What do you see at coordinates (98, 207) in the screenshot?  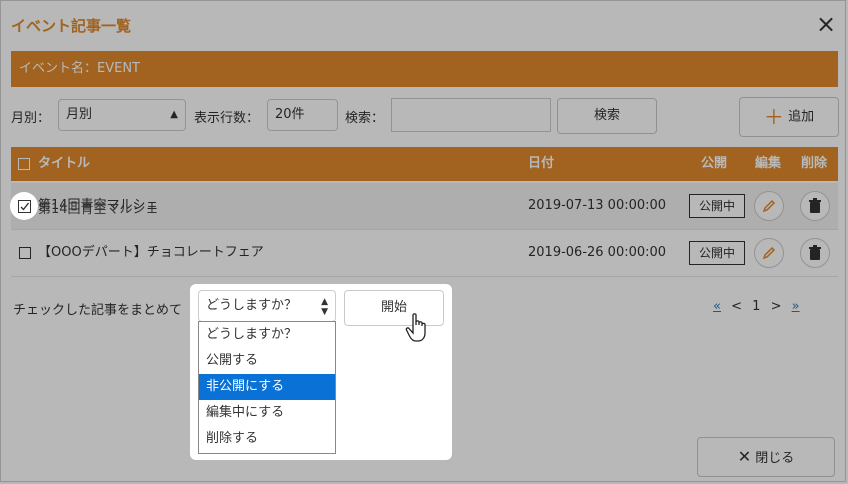 I see `highlighted-row-title: 第14回青空マルシェ` at bounding box center [98, 207].